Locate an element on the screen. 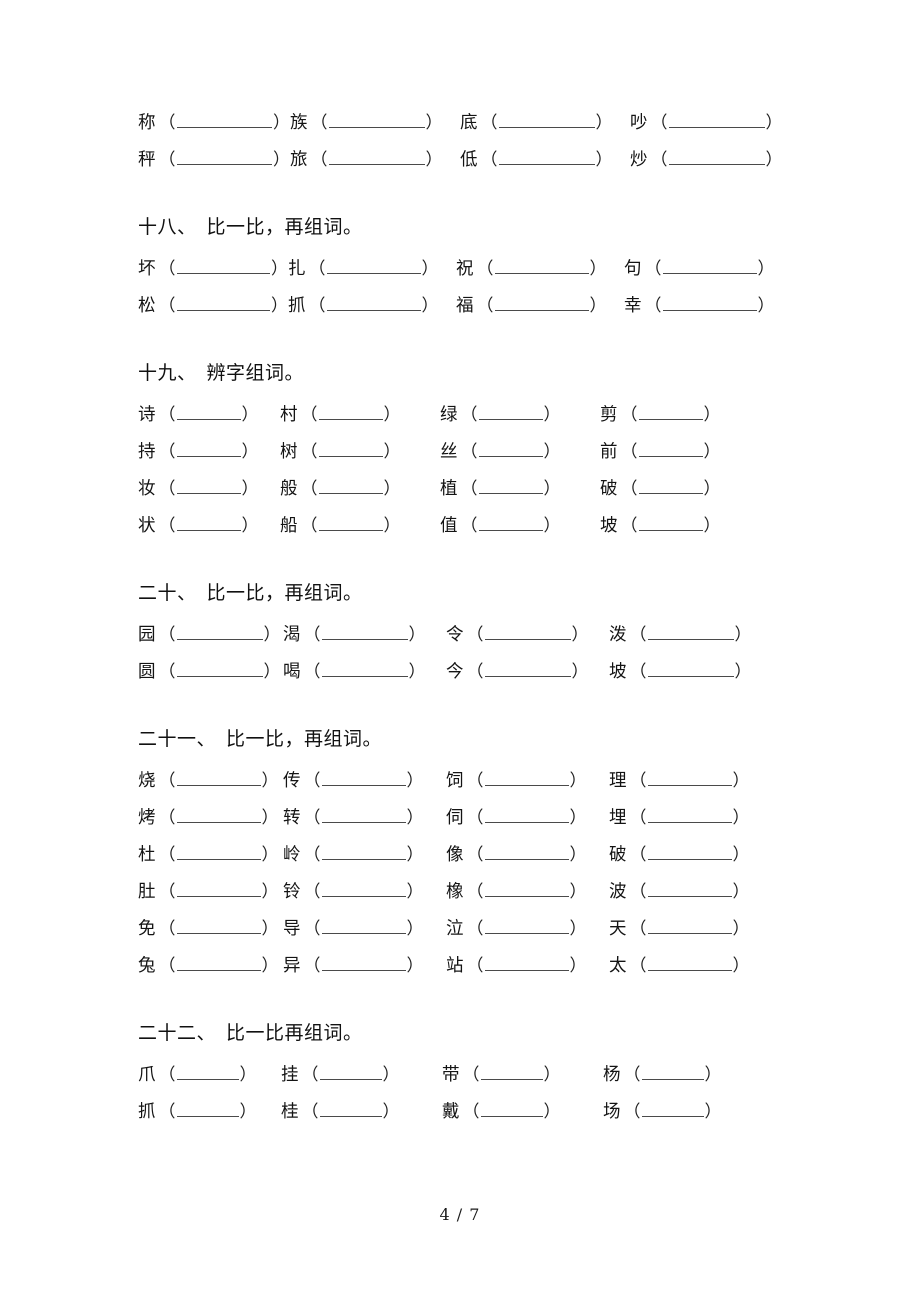 This screenshot has height=1302, width=920. prompt-character: 伺 is located at coordinates (455, 817).